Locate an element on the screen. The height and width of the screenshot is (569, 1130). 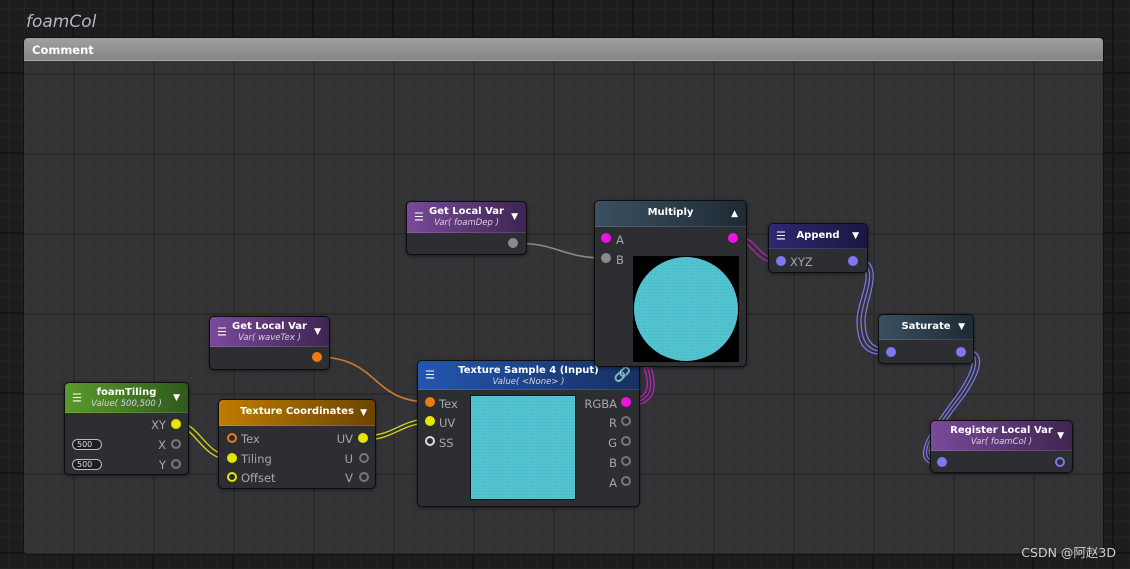
port-wavetex-out is located at coordinates (317, 357).